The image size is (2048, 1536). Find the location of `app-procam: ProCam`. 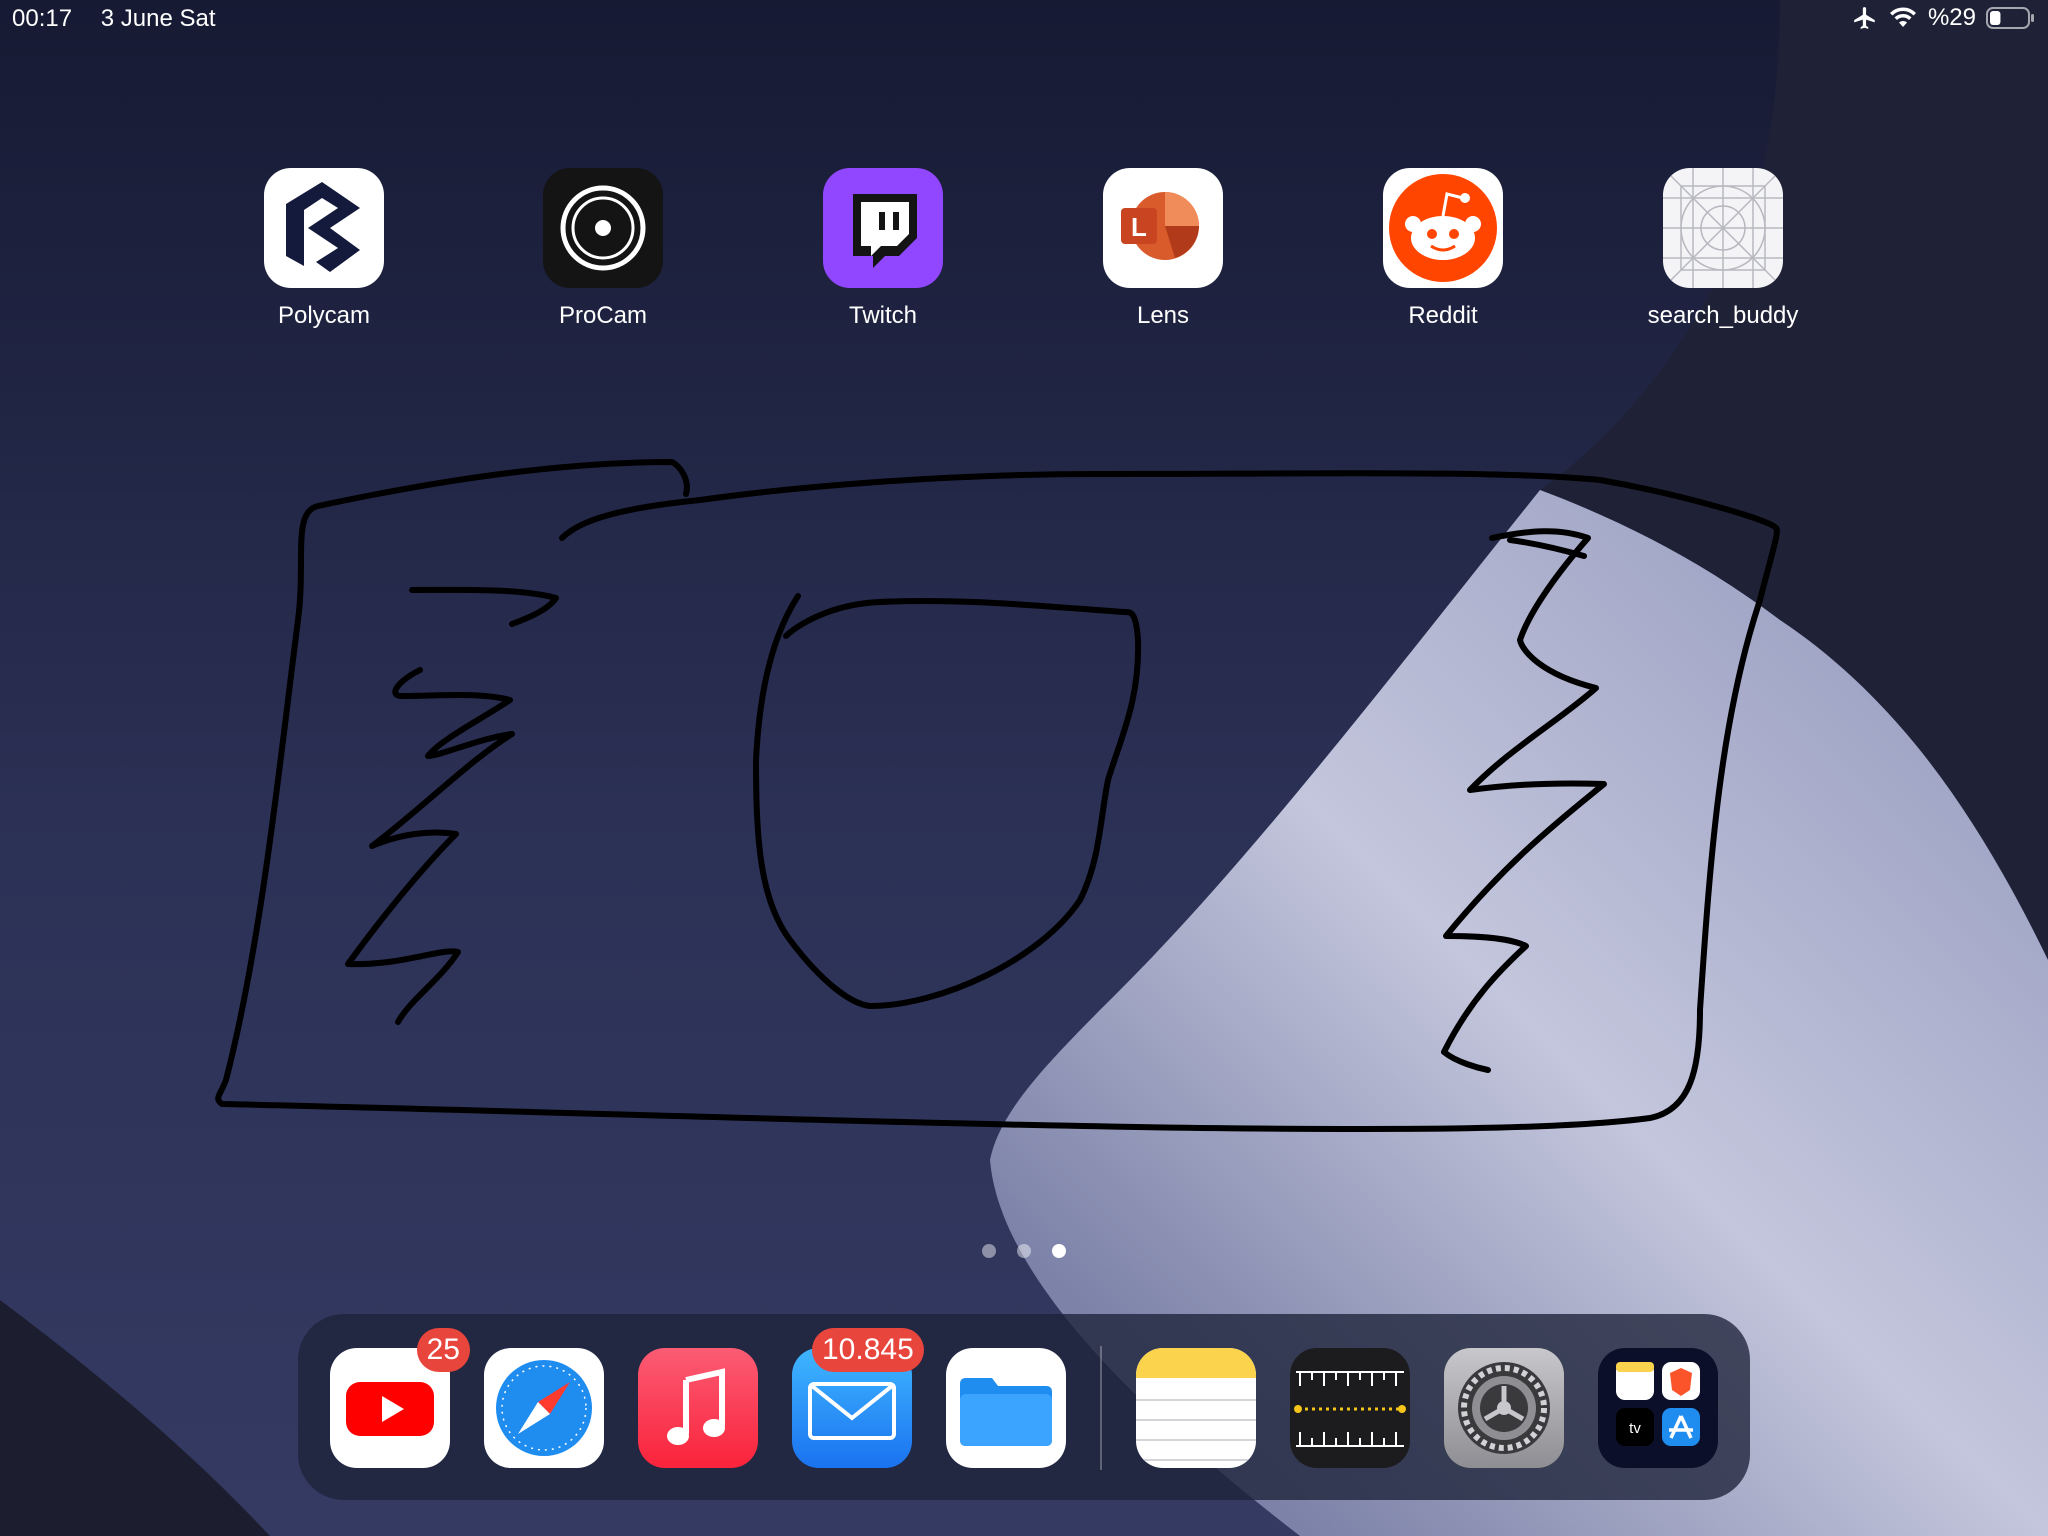

app-procam: ProCam is located at coordinates (603, 249).